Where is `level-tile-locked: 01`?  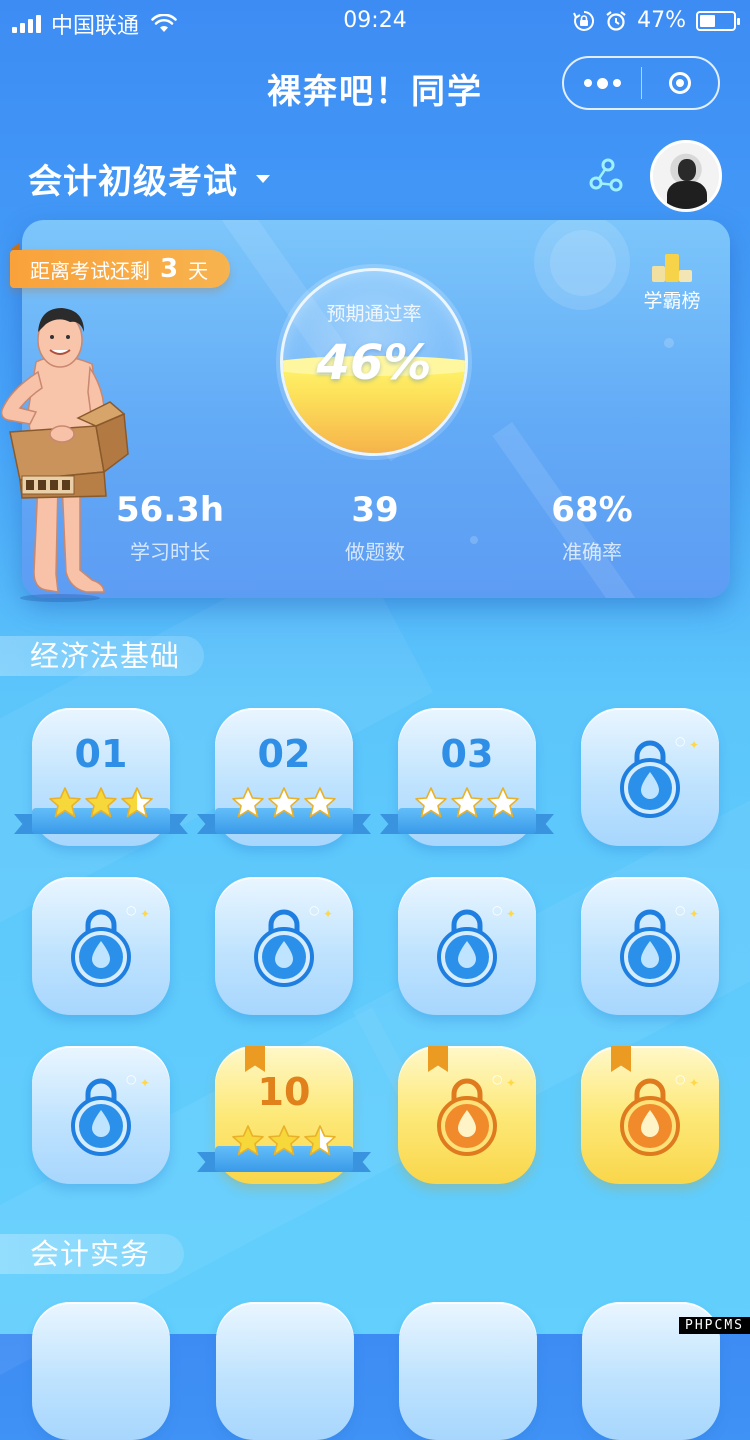 level-tile-locked: 01 is located at coordinates (101, 777).